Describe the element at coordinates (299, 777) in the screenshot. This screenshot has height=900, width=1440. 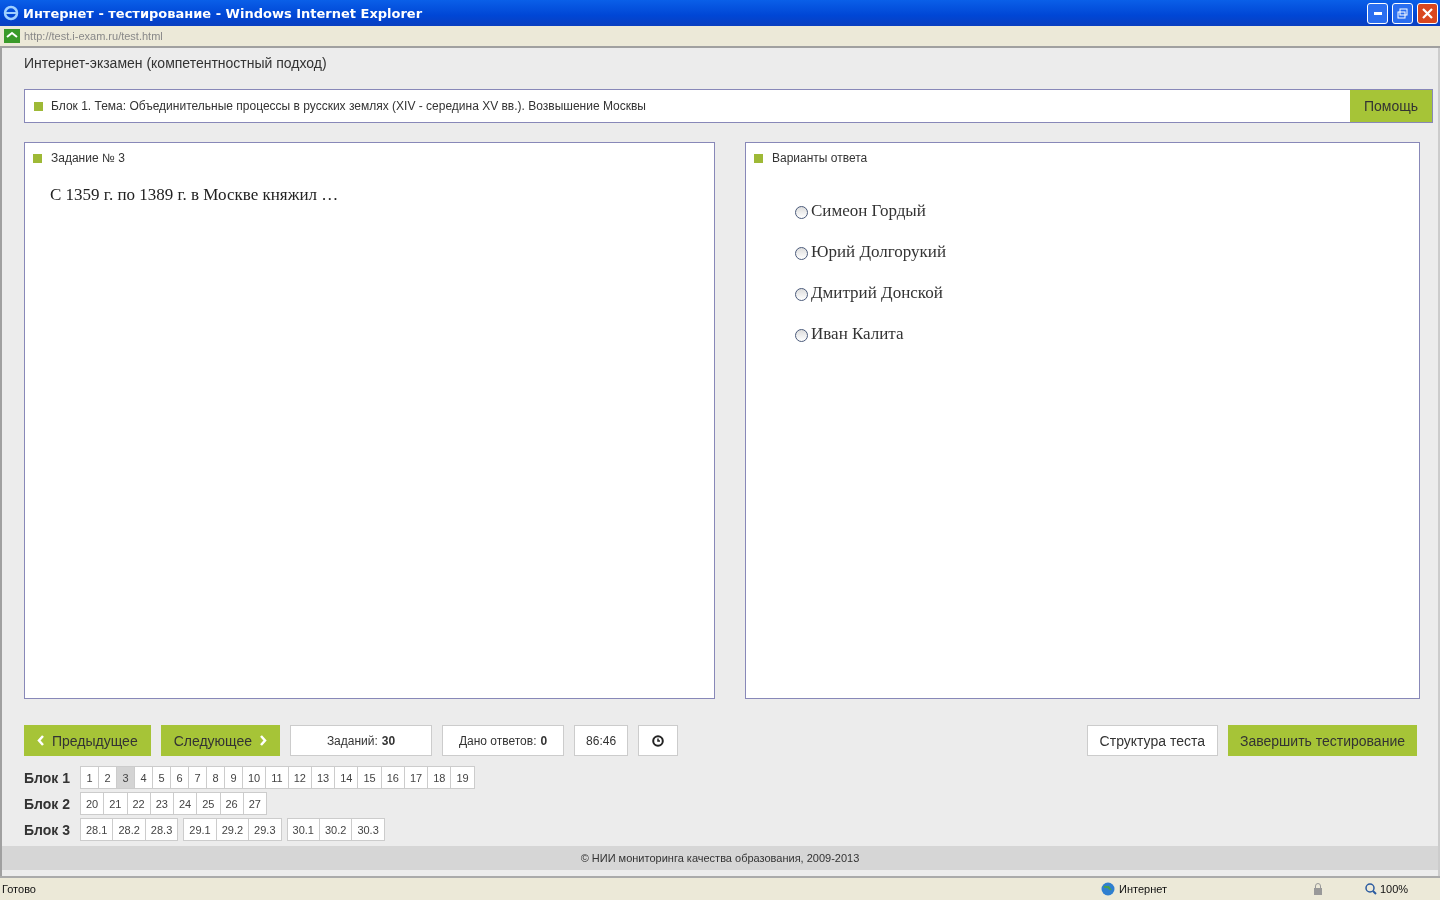
I see `task-number: 12` at that location.